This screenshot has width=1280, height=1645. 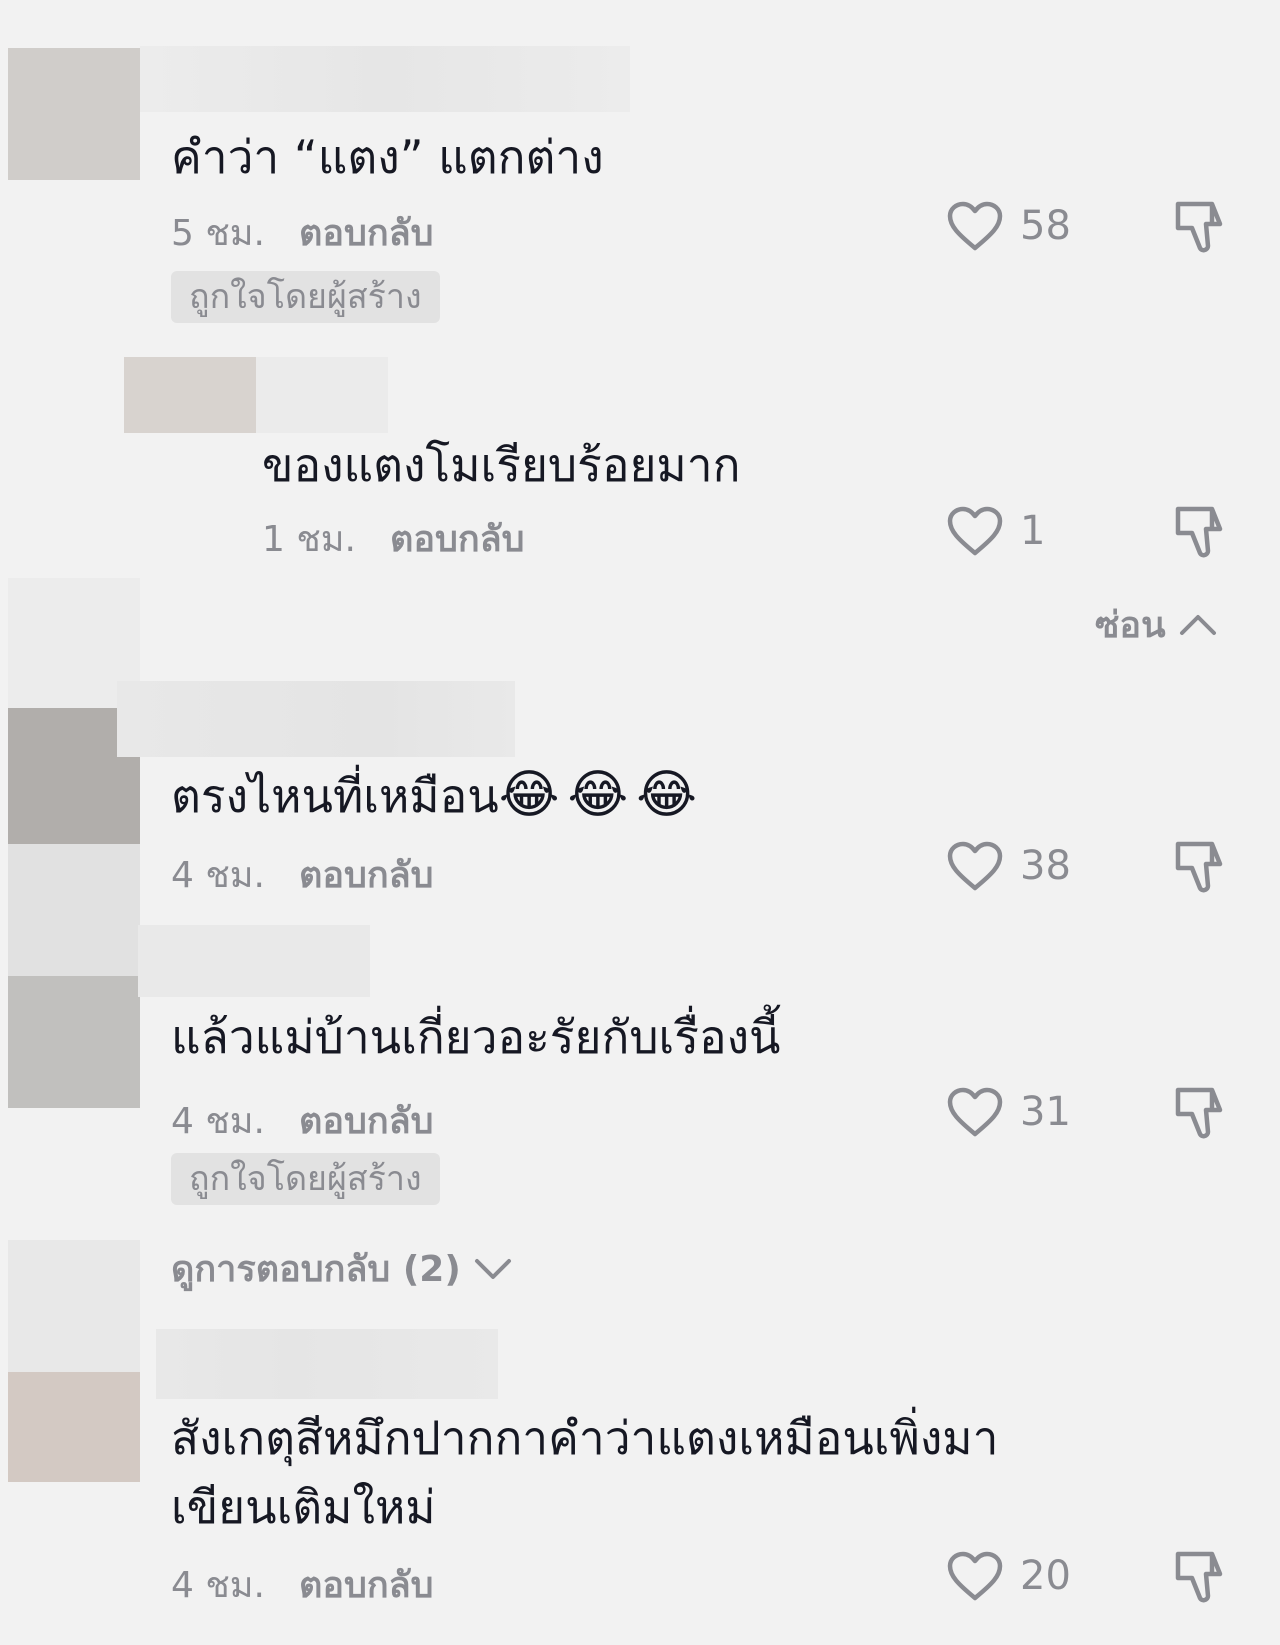 I want to click on hide-replies-button: ซ่อน, so click(x=1156, y=624).